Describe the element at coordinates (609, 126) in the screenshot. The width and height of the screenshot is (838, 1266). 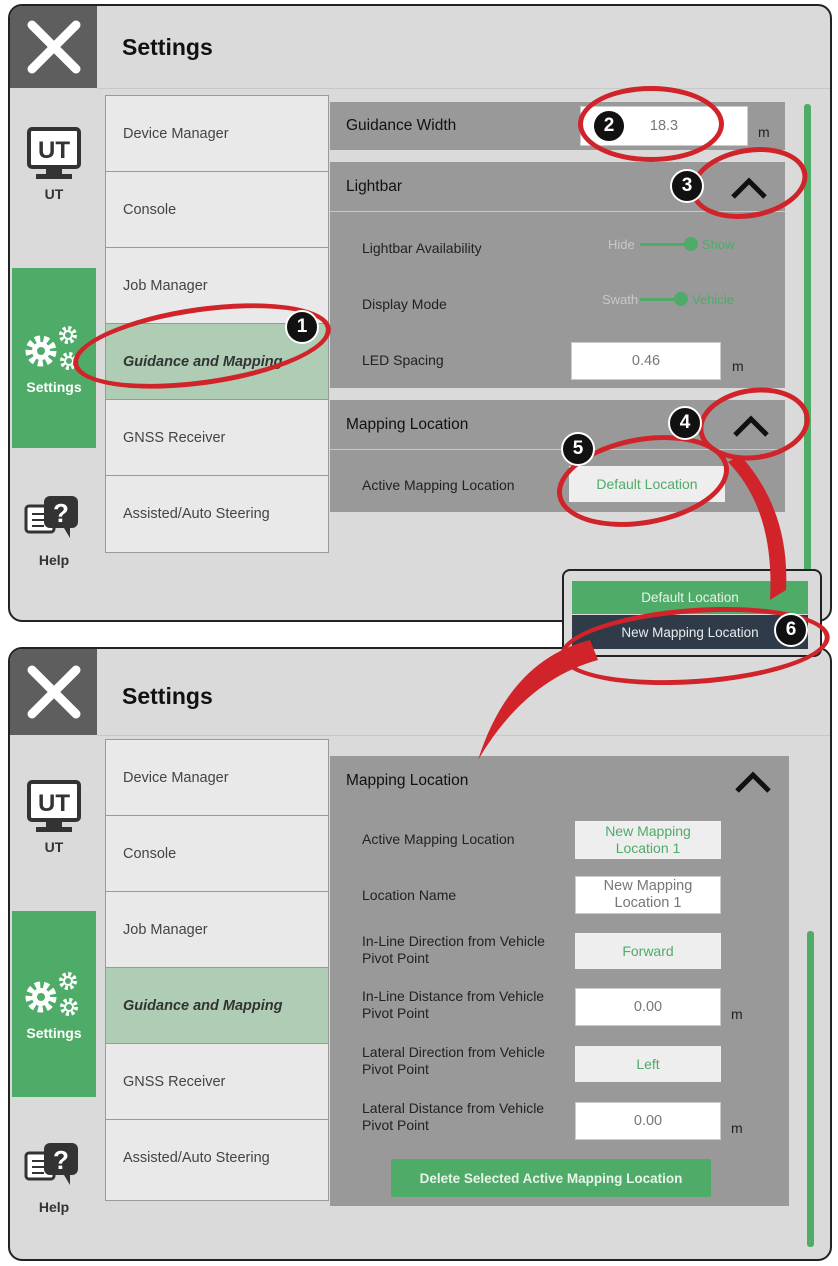
I see `callout-badge-2: 2` at that location.